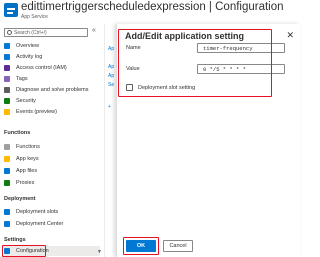 Image resolution: width=320 pixels, height=257 pixels. Describe the element at coordinates (111, 85) in the screenshot. I see `background-text-fragment: Se` at that location.